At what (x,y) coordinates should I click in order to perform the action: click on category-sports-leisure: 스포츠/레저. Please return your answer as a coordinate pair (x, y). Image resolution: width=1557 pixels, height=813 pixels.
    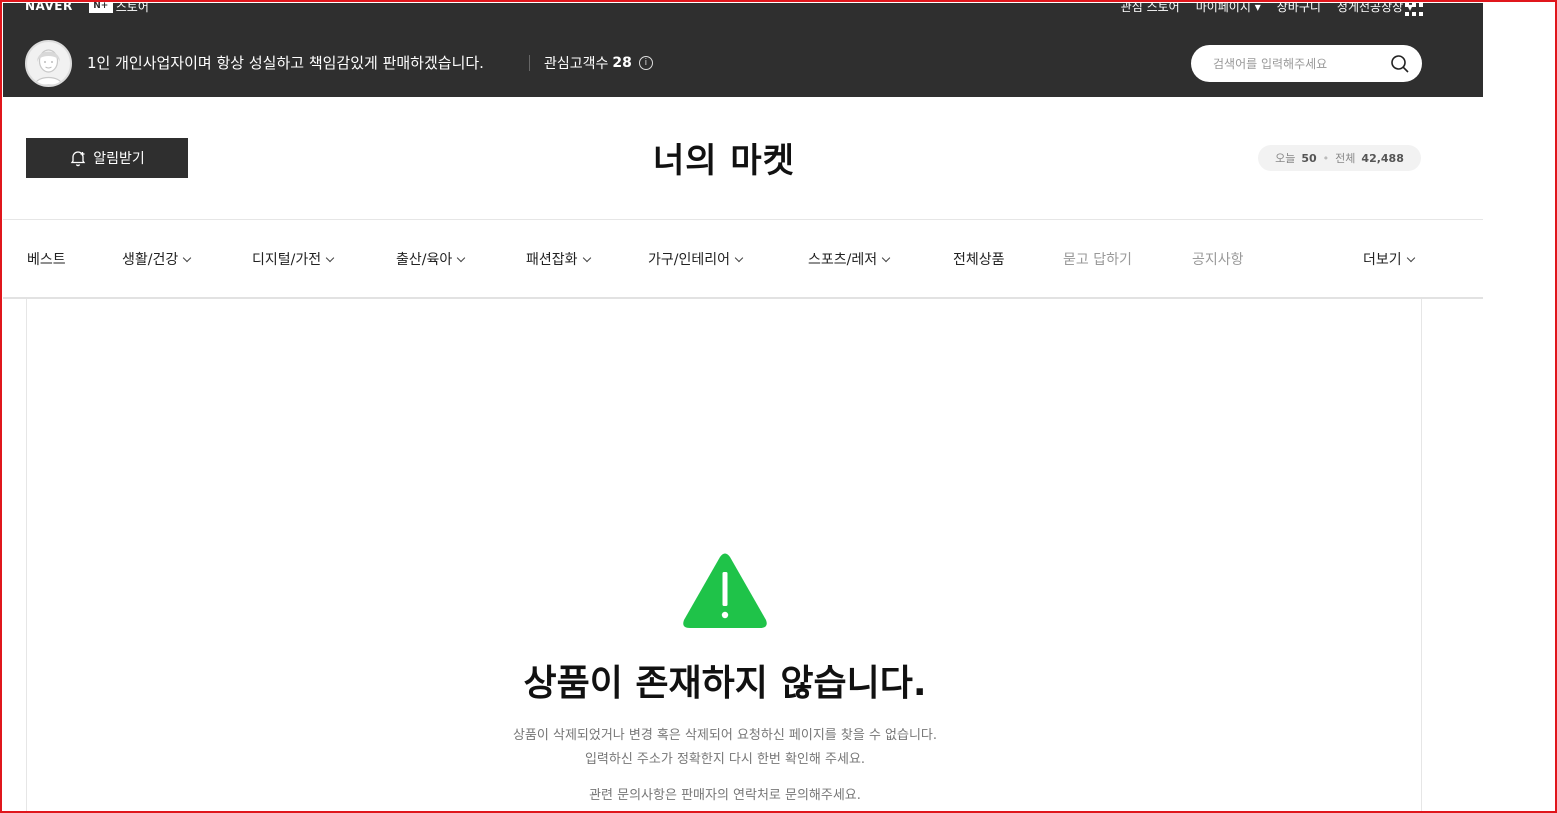
    Looking at the image, I should click on (849, 259).